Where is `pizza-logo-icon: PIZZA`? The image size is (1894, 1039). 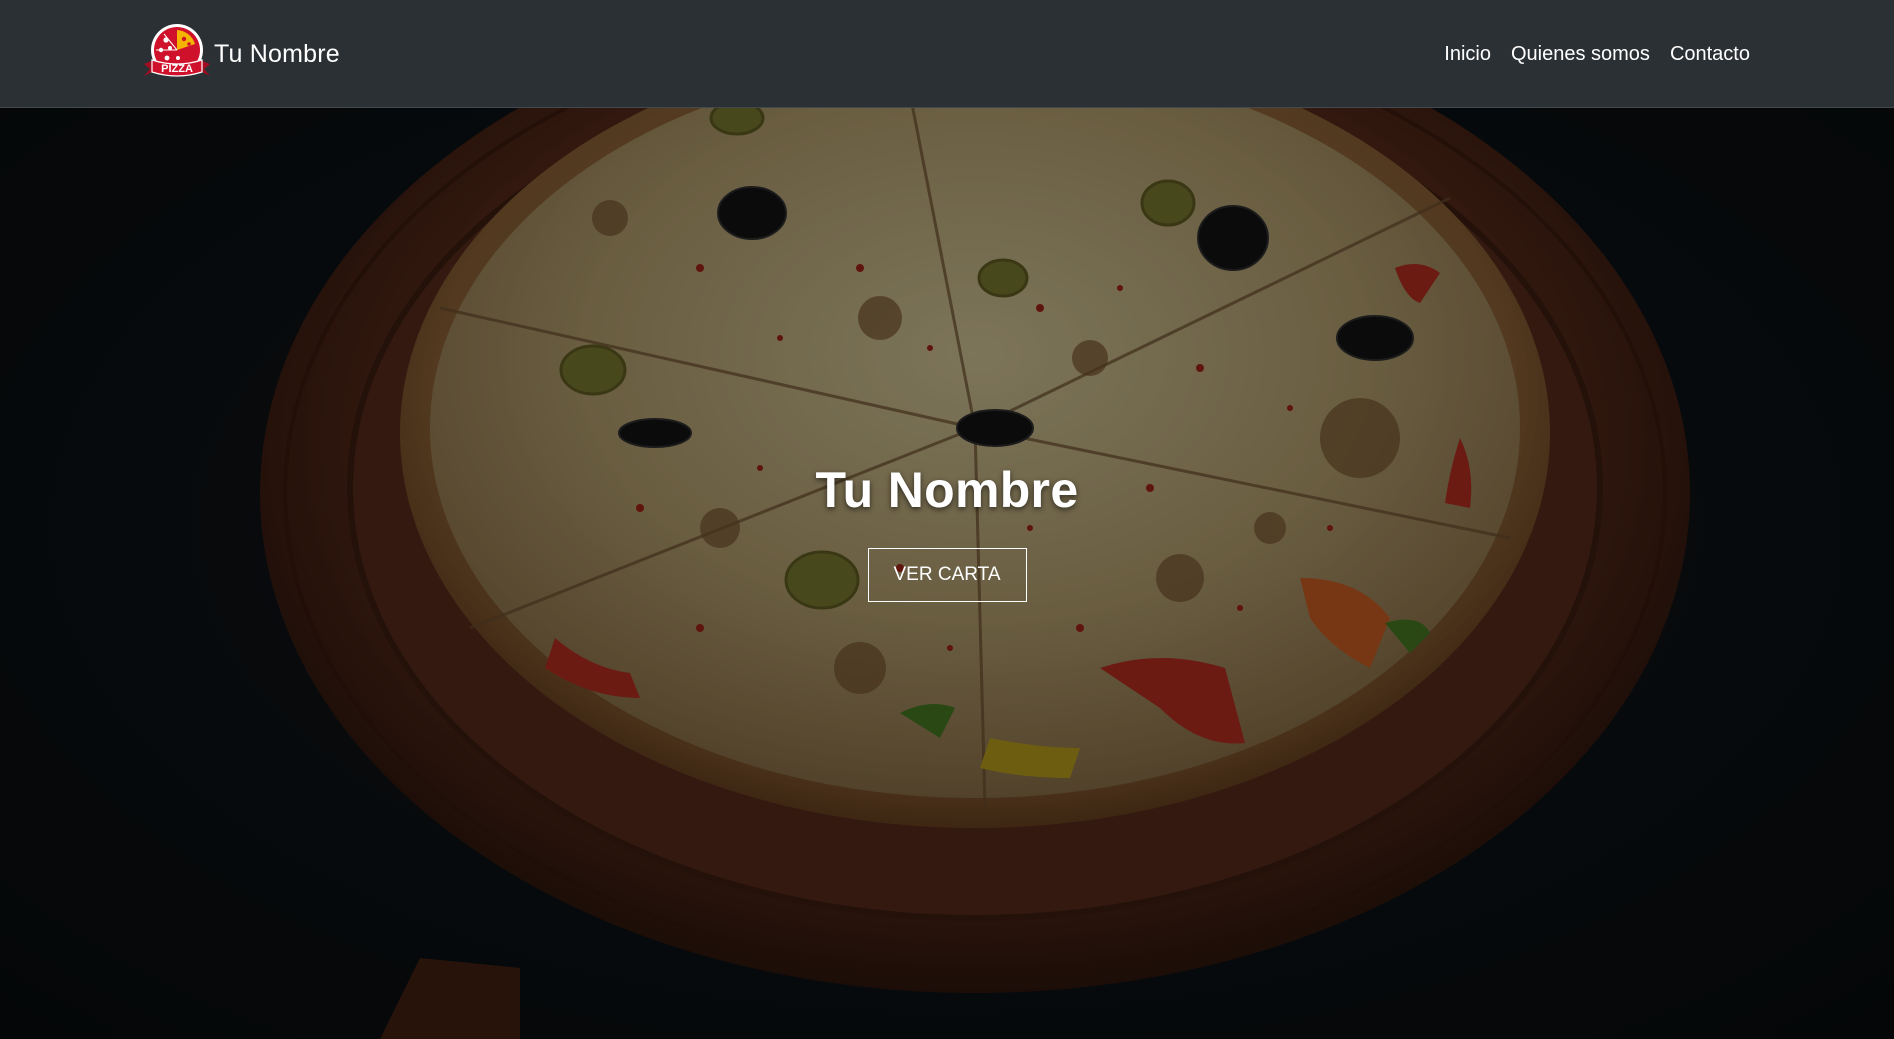 pizza-logo-icon: PIZZA is located at coordinates (177, 50).